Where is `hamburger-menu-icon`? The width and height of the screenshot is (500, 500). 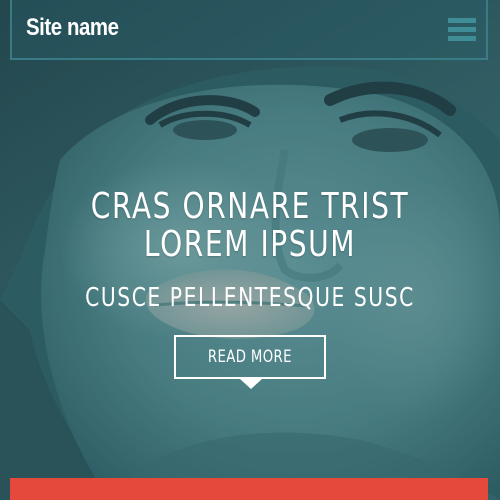 hamburger-menu-icon is located at coordinates (462, 30).